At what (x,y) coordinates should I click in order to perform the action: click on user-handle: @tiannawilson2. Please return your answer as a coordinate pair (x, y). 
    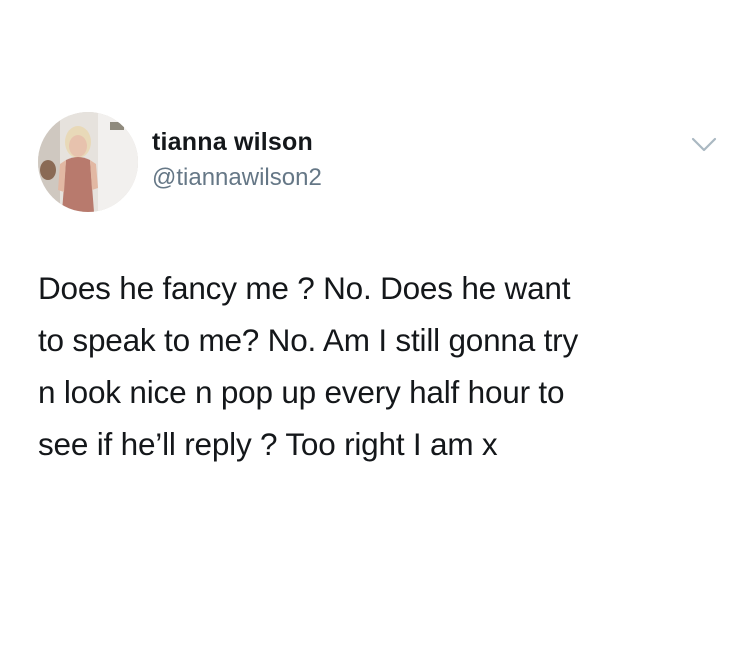
    Looking at the image, I should click on (237, 178).